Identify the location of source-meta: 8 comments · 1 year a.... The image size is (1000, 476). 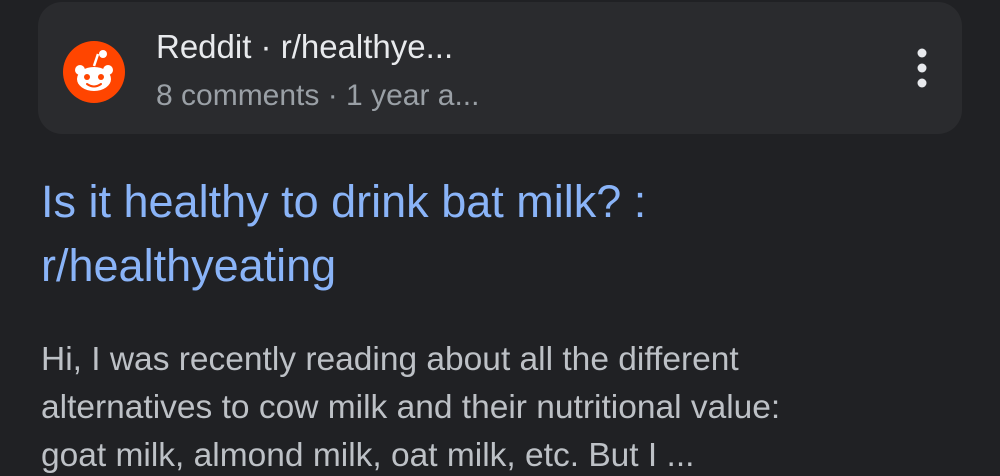
(318, 95).